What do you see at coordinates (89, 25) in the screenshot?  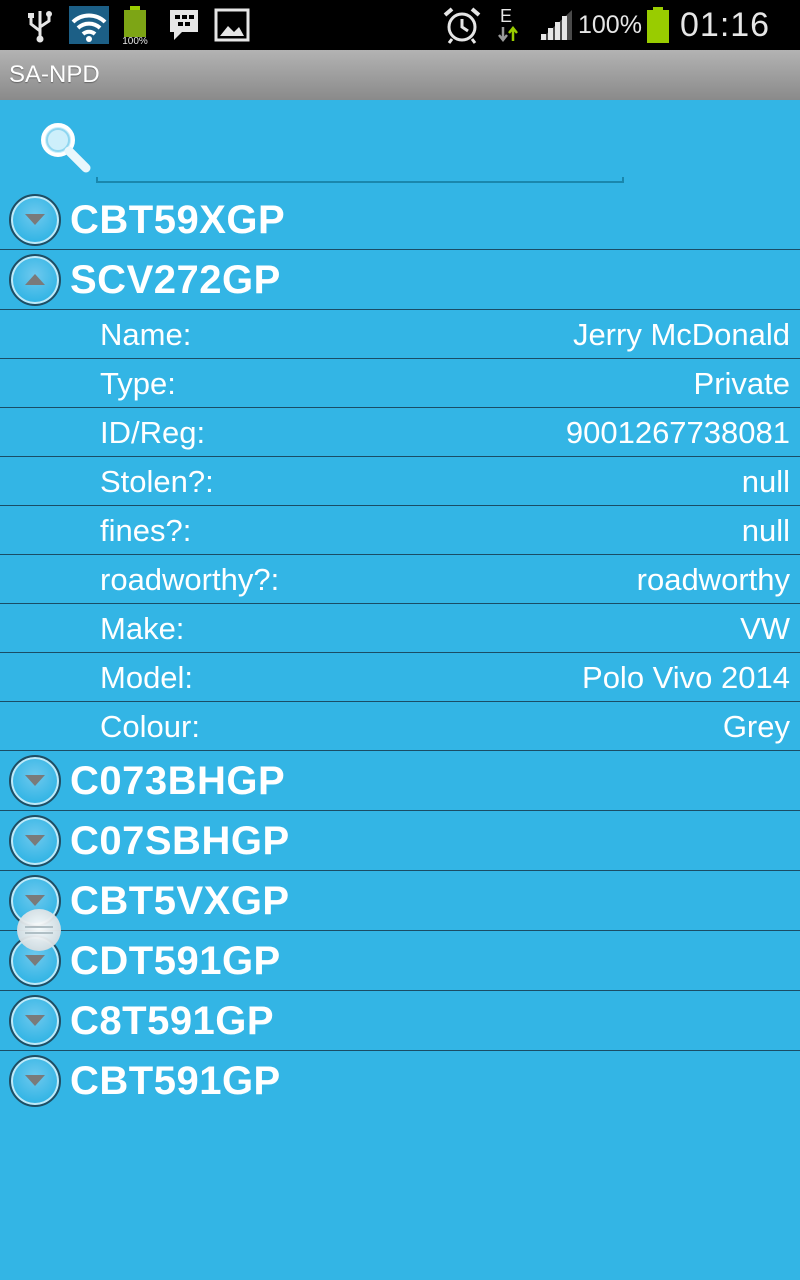 I see `wifi-icon` at bounding box center [89, 25].